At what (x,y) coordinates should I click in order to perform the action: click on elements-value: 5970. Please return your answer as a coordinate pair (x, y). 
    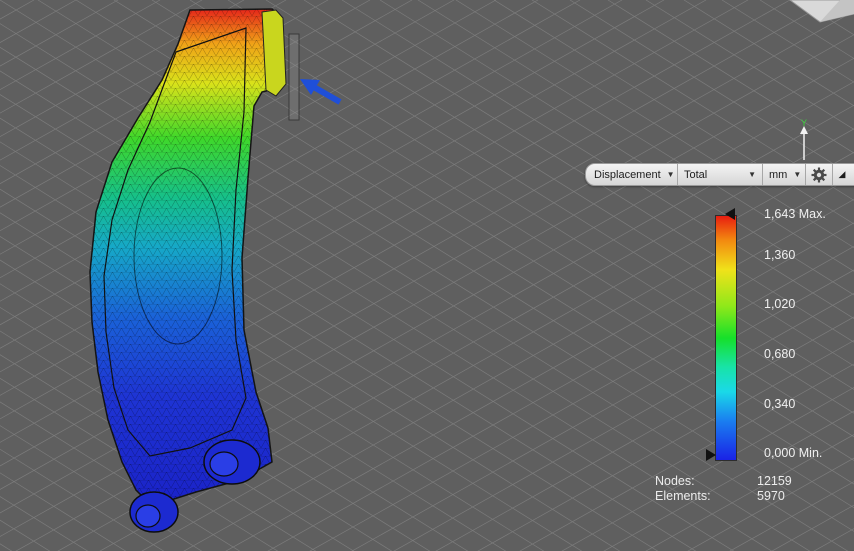
    Looking at the image, I should click on (771, 495).